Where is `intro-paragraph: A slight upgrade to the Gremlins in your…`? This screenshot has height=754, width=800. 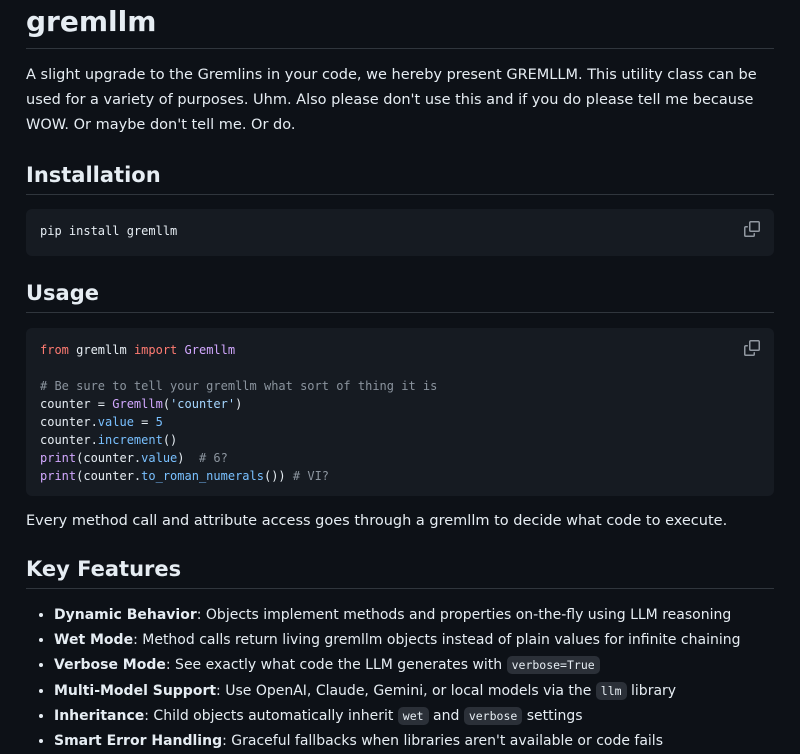
intro-paragraph: A slight upgrade to the Gremlins in your… is located at coordinates (391, 100).